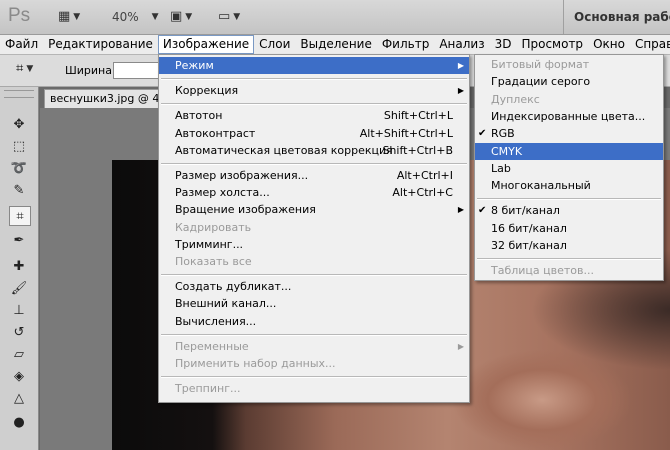  What do you see at coordinates (569, 99) in the screenshot?
I see `menu-item-дуплекс: Дуплекс` at bounding box center [569, 99].